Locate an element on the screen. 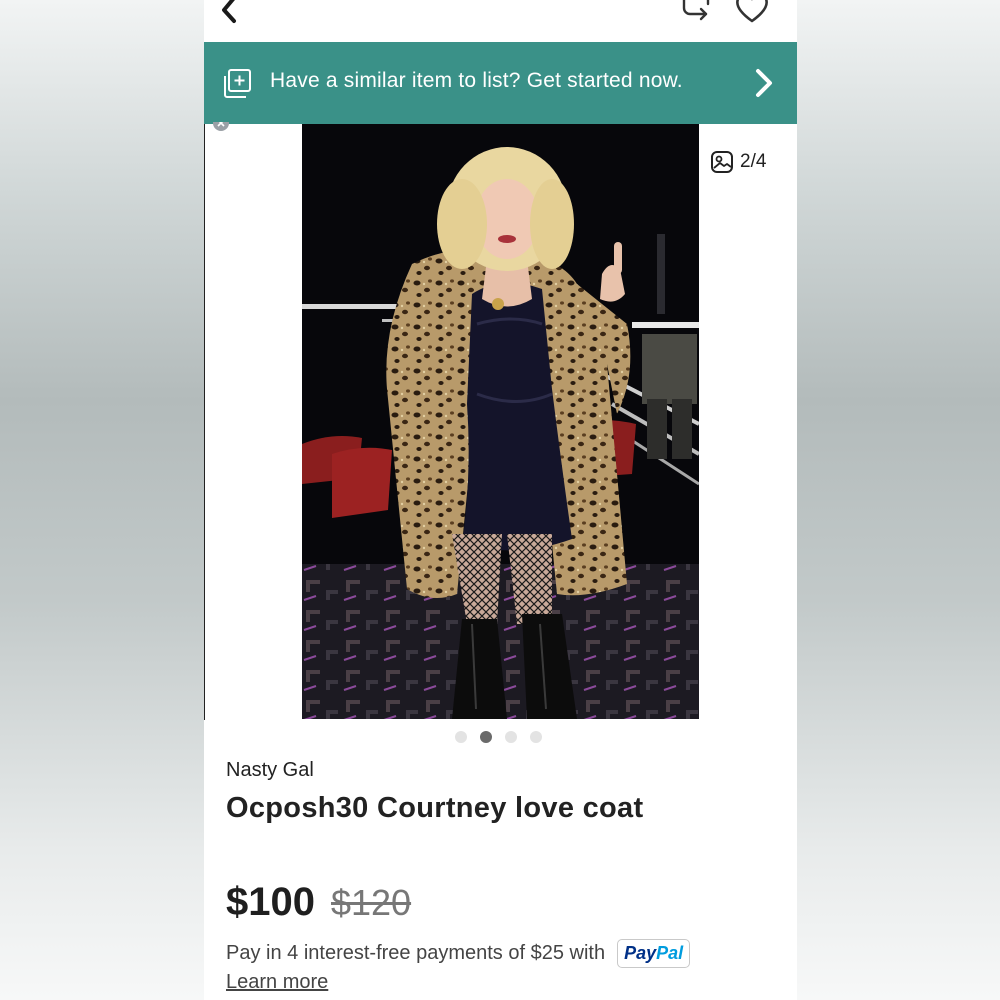 This screenshot has width=1000, height=1000. brand-name: Nasty Gal is located at coordinates (270, 770).